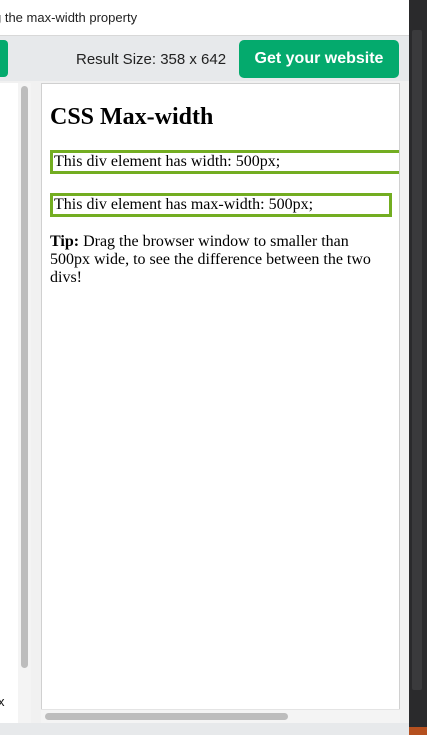 The image size is (427, 735). Describe the element at coordinates (221, 205) in the screenshot. I see `max-width-demo-div: This div element has max-width: 500px;` at that location.